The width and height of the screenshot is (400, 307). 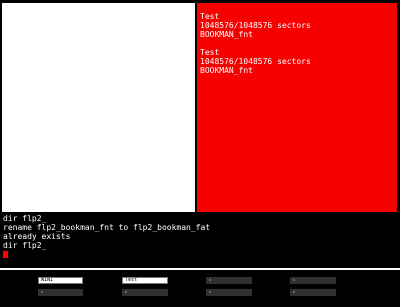 What do you see at coordinates (200, 289) in the screenshot?
I see `function-key-bar: WIN1 Test` at bounding box center [200, 289].